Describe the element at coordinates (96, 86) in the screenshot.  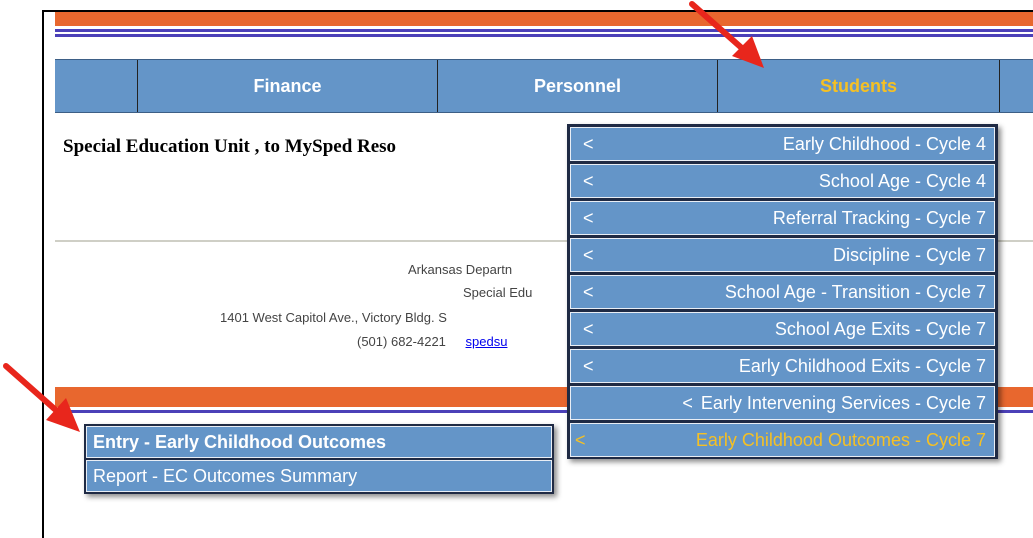
I see `nav-item-blank` at that location.